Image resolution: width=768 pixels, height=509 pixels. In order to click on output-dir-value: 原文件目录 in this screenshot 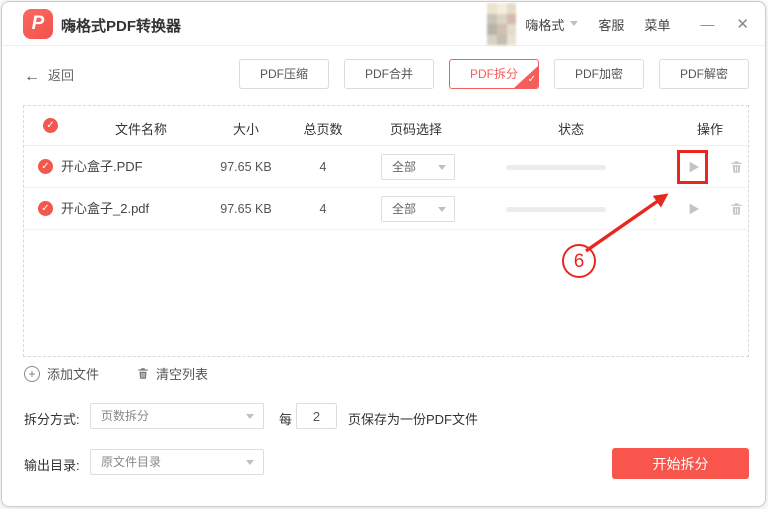, I will do `click(131, 462)`.